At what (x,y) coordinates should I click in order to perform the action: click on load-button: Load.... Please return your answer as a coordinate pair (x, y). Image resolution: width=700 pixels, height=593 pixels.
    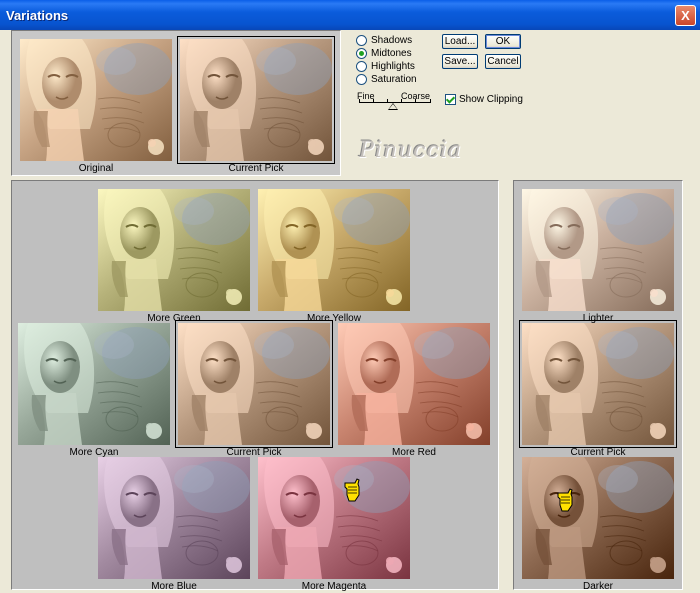
    Looking at the image, I should click on (460, 41).